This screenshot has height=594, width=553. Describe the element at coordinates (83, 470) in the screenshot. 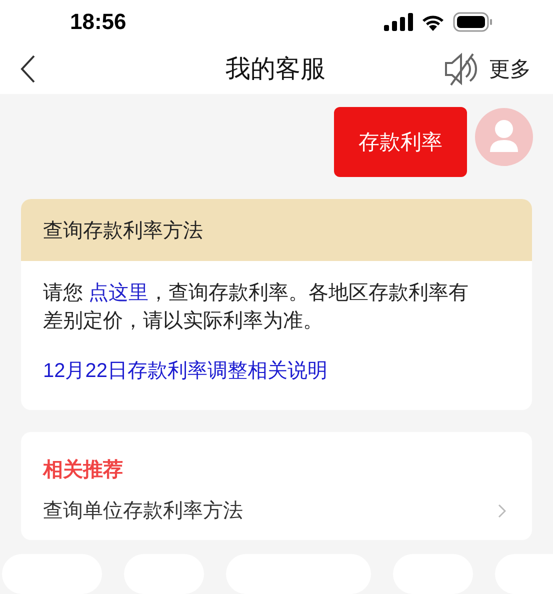

I see `section-heading: 相关推荐` at that location.